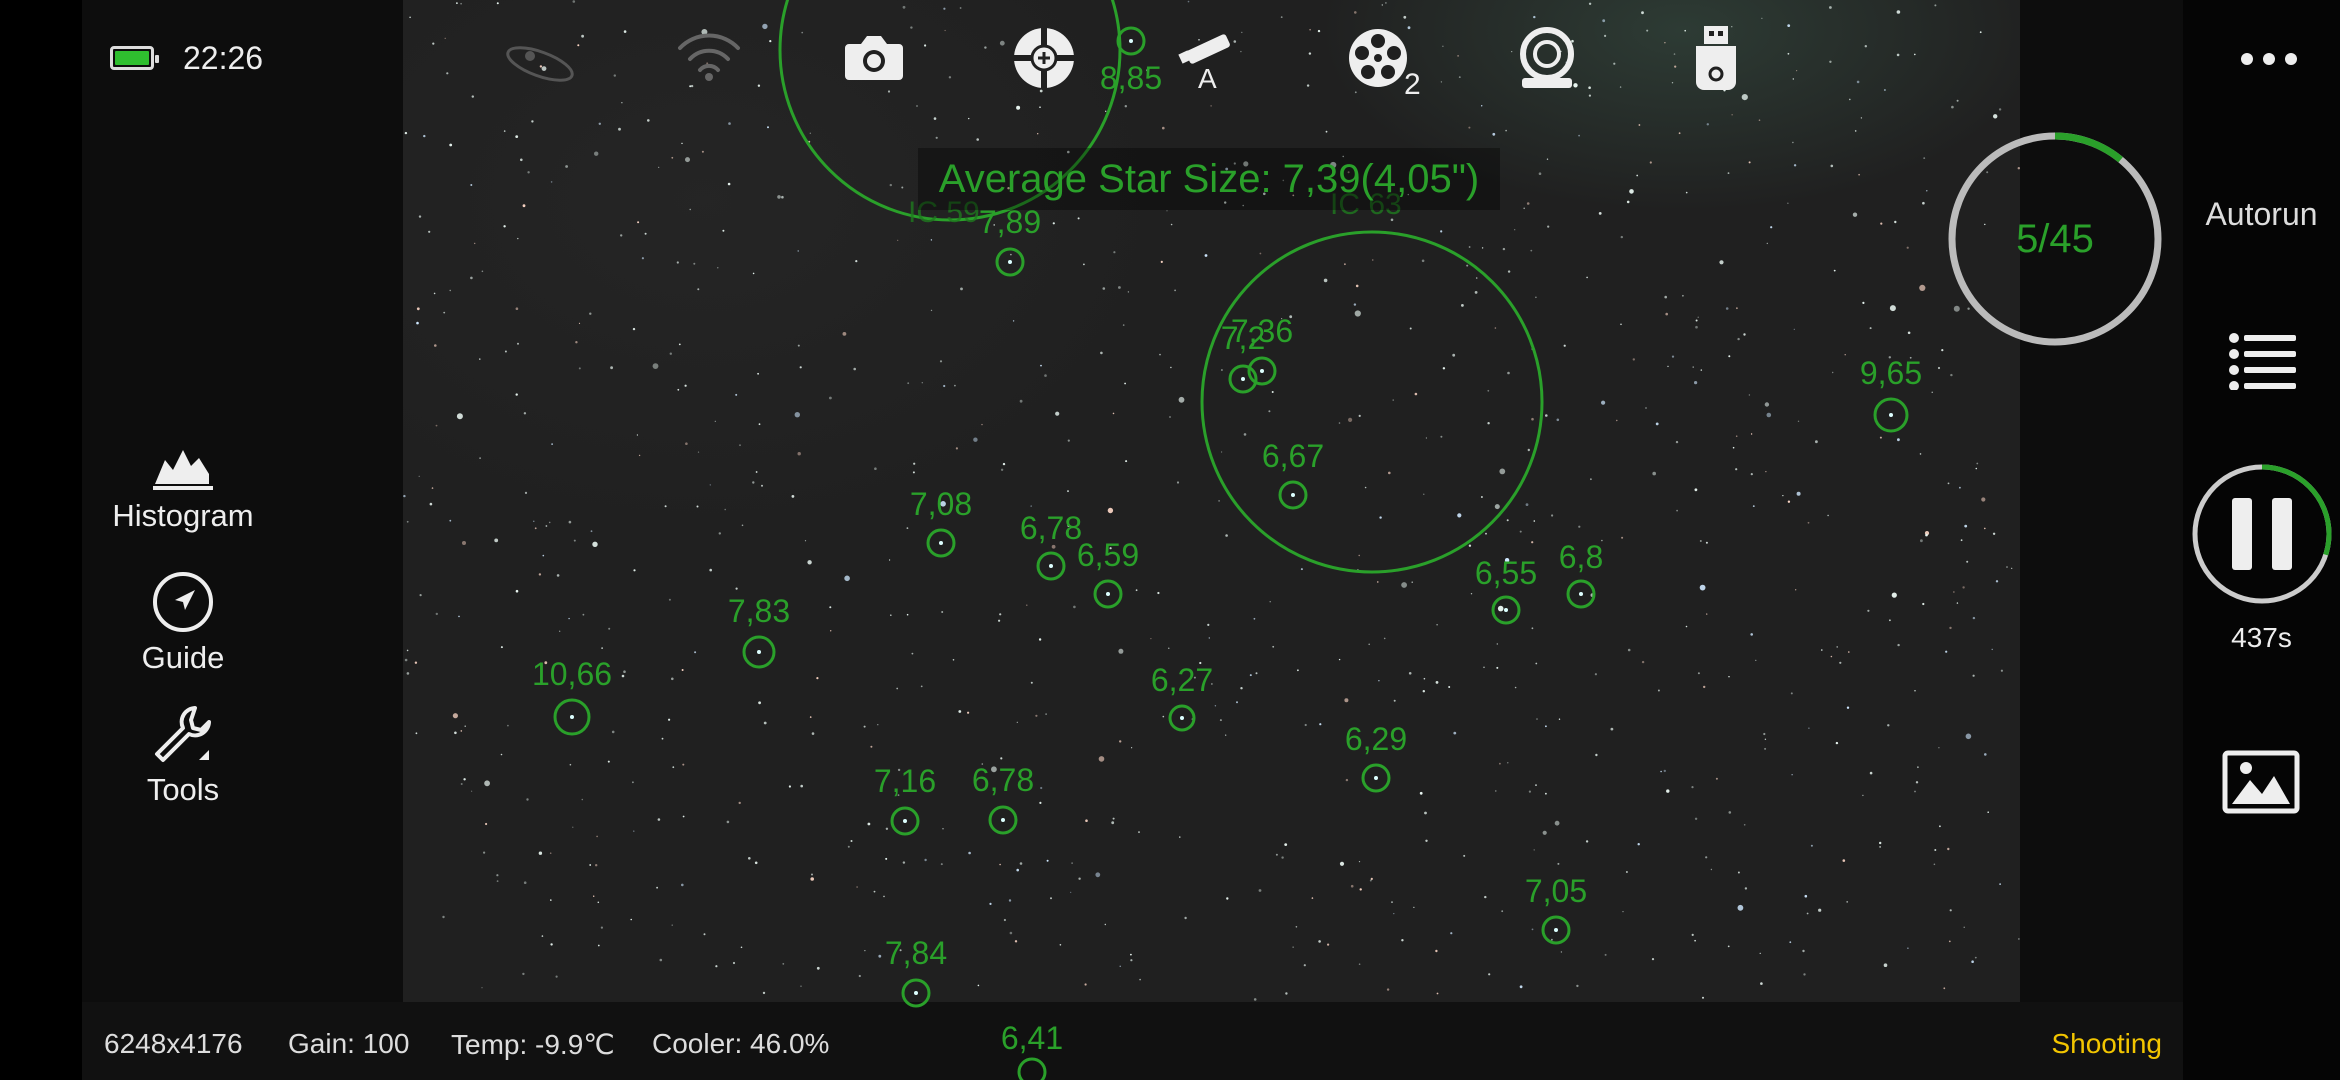 The width and height of the screenshot is (2340, 1080). I want to click on usb-drive-icon, so click(1716, 58).